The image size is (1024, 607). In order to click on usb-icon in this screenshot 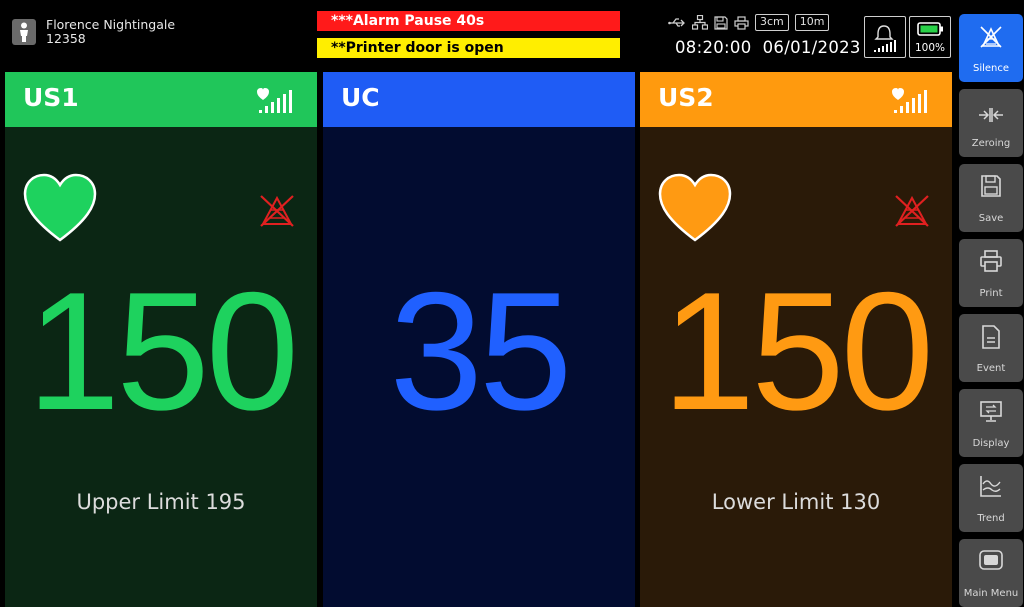, I will do `click(677, 23)`.